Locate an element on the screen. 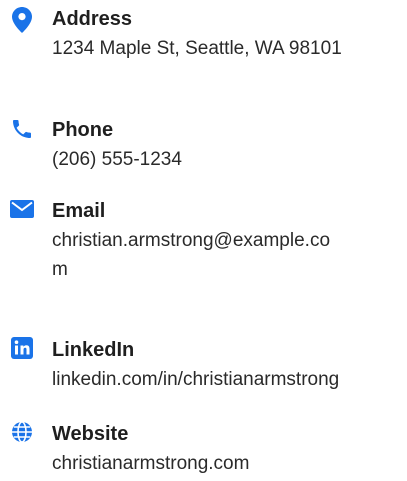 Image resolution: width=407 pixels, height=481 pixels. globe-icon is located at coordinates (22, 432).